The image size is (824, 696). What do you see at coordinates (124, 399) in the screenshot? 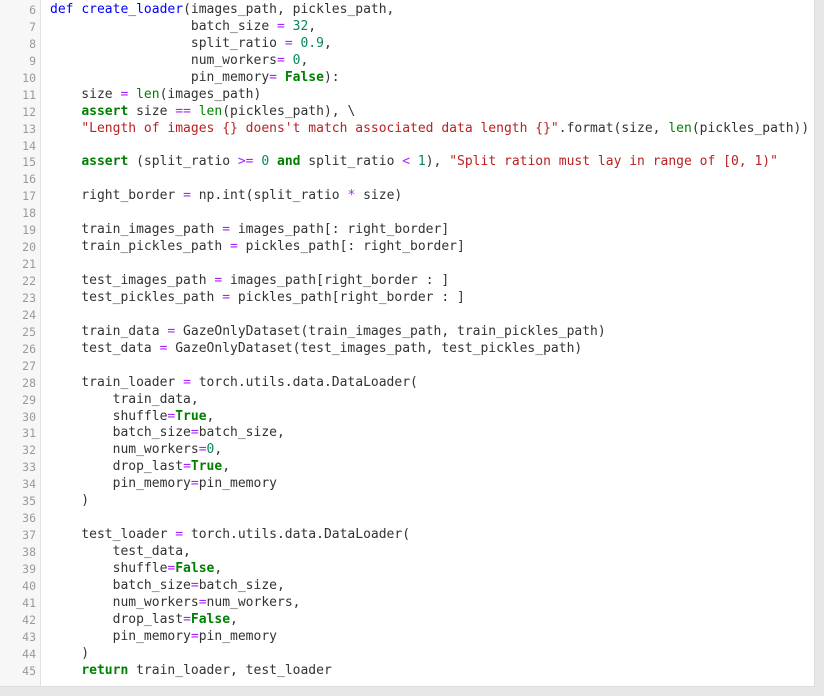
I see `code-token: train_data,` at bounding box center [124, 399].